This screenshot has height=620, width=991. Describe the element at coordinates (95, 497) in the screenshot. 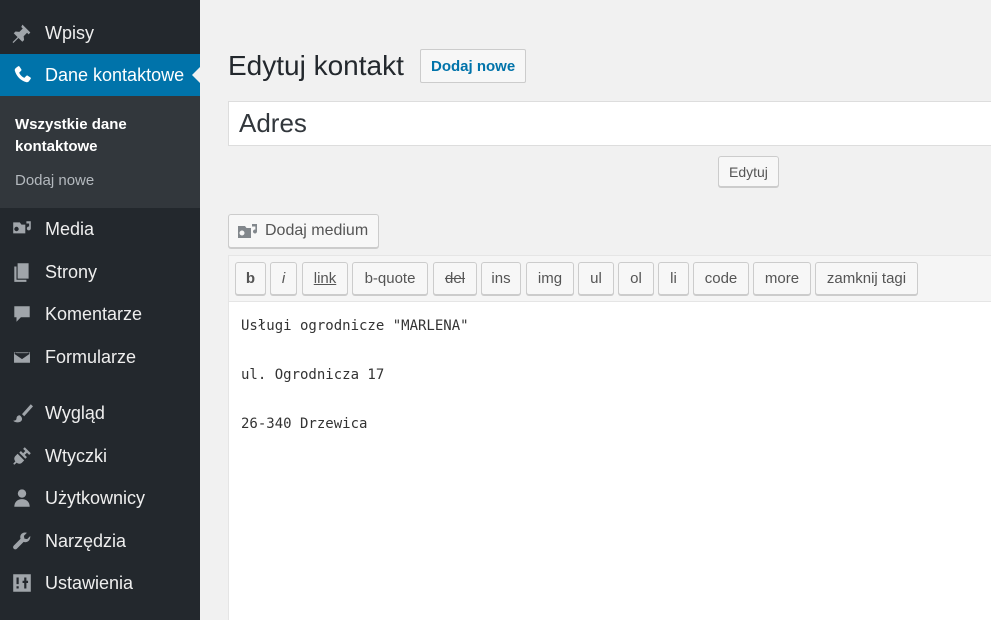

I see `sidebar-item-label: Użytkownicy` at that location.